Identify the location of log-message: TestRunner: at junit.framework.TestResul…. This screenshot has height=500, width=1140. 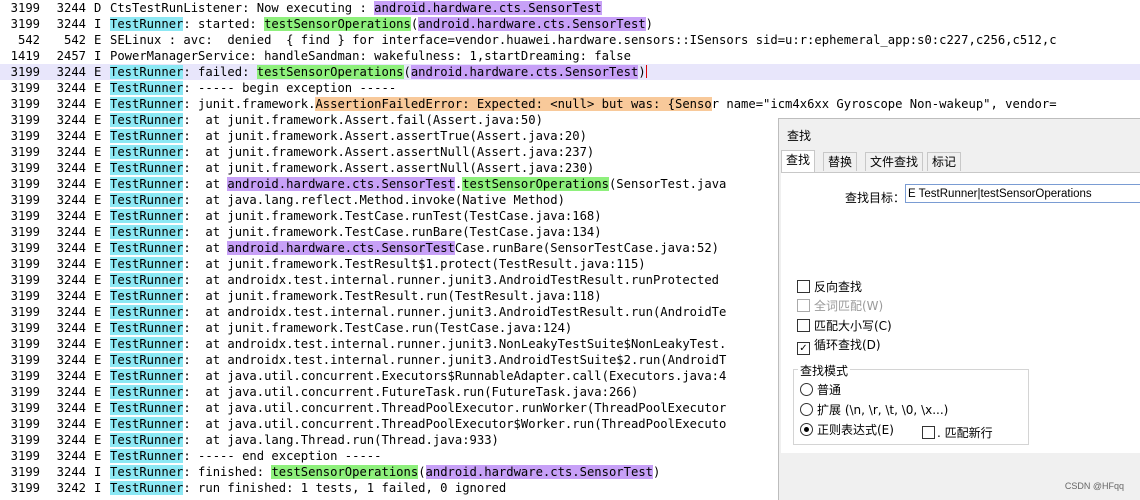
(378, 264).